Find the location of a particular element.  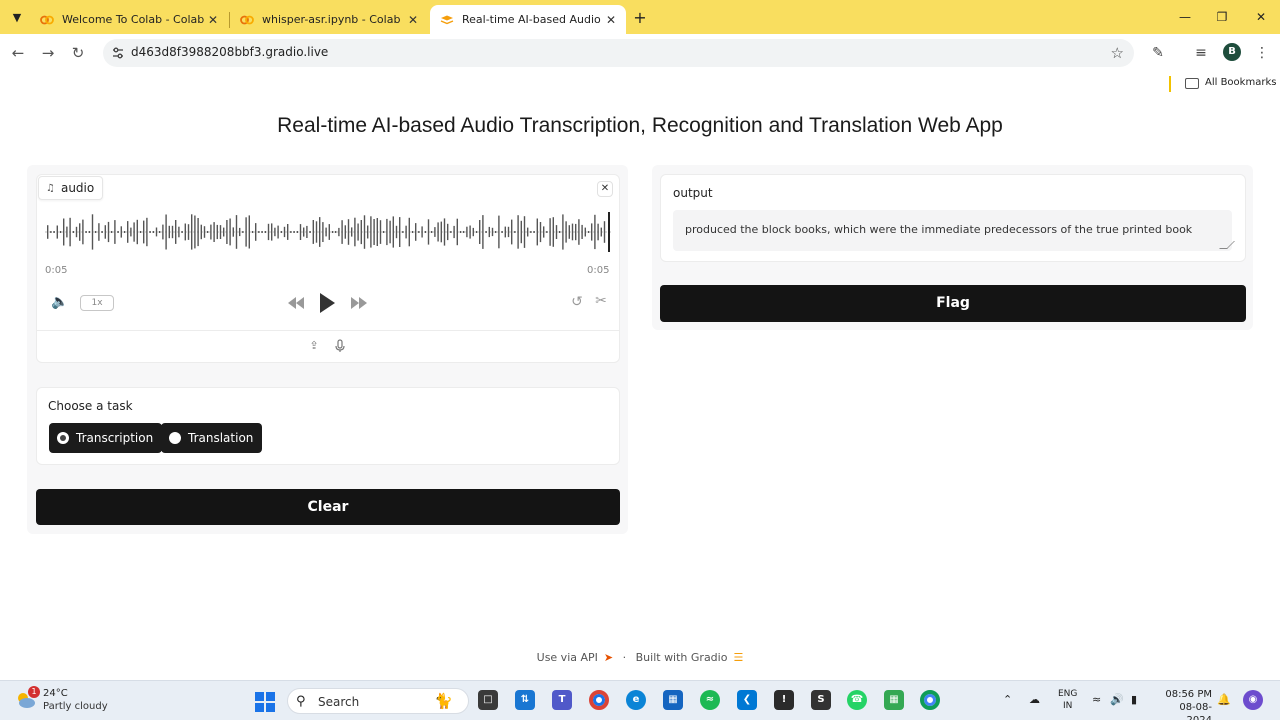

sheets-icon: ▦ is located at coordinates (894, 700).